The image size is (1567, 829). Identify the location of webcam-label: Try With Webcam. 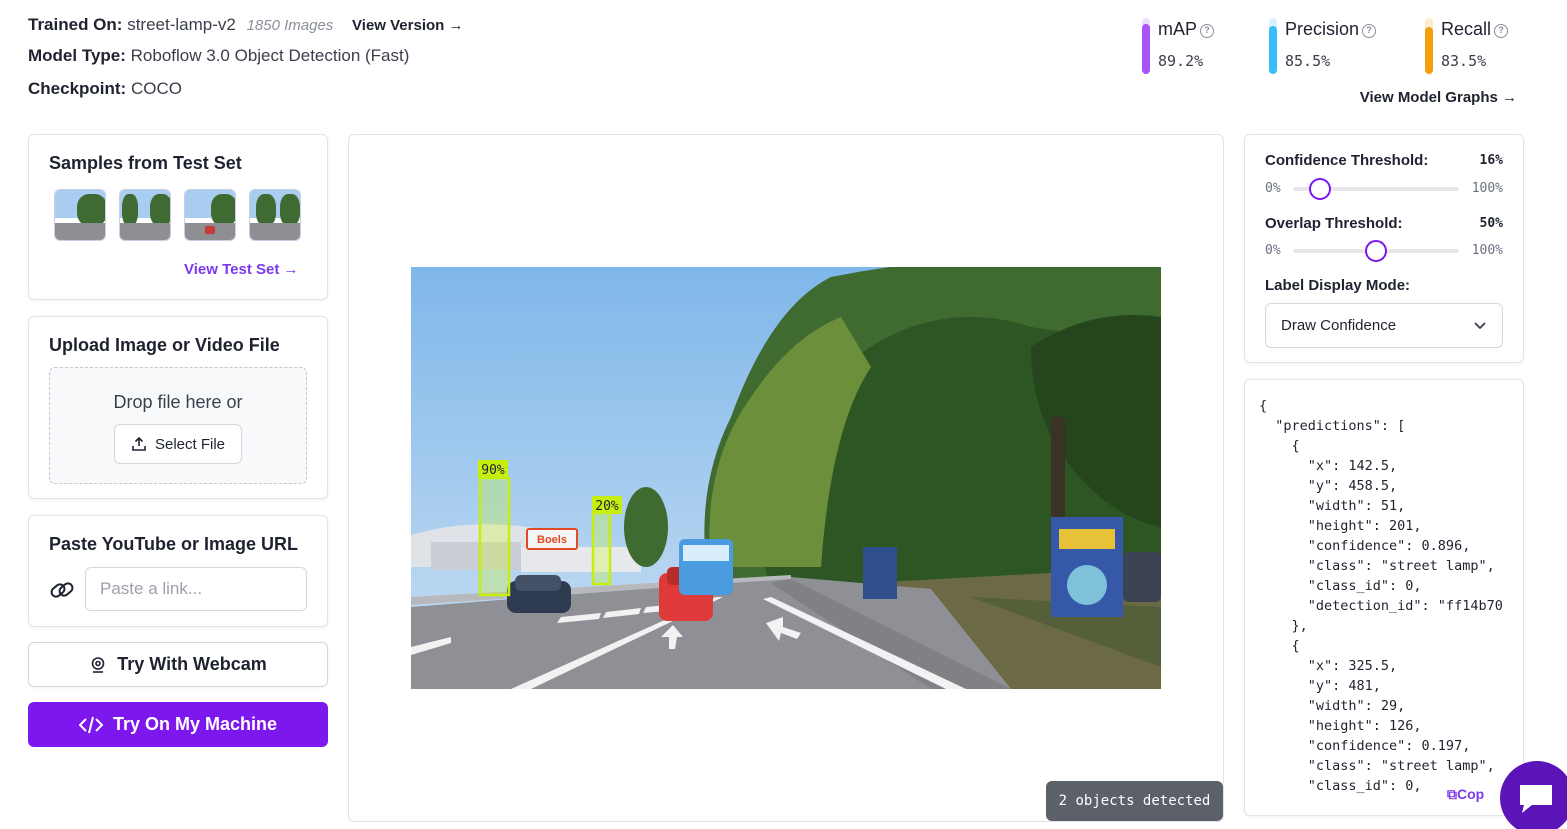
(192, 664).